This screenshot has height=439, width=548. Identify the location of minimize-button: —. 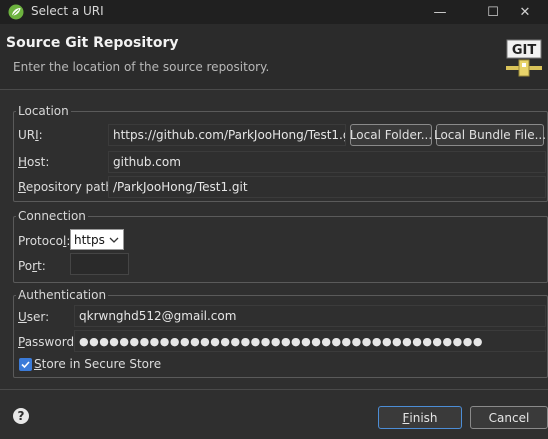
(440, 12).